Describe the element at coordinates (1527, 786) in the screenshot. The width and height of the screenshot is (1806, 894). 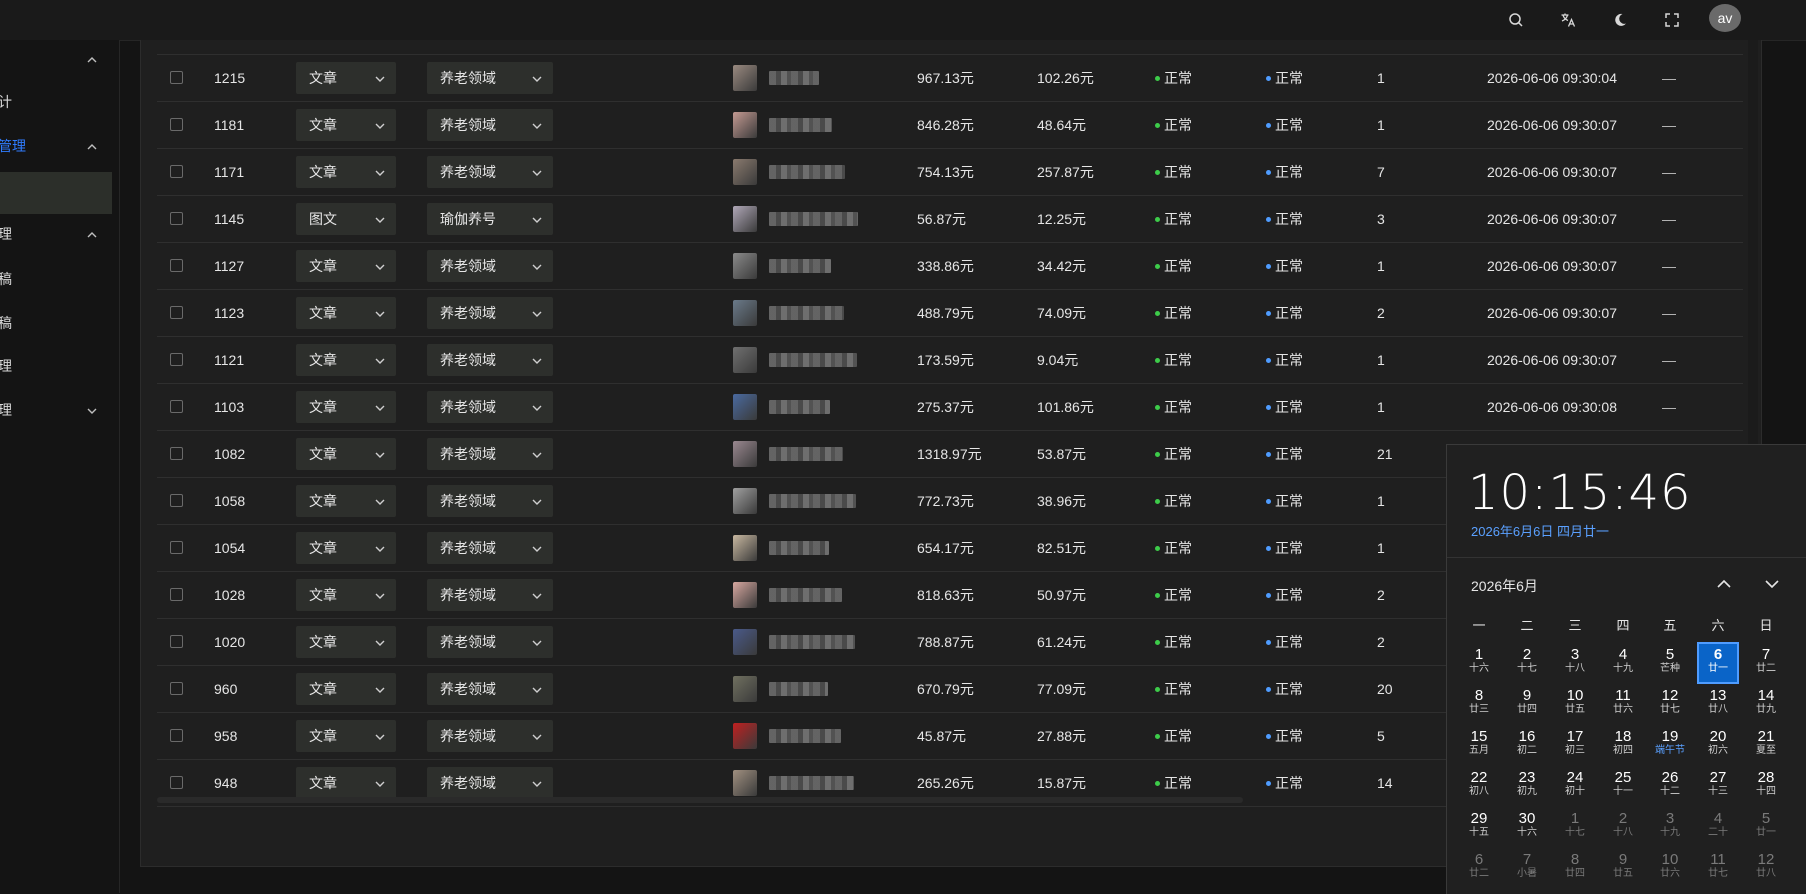
I see `calendar-day: 23 初九` at that location.